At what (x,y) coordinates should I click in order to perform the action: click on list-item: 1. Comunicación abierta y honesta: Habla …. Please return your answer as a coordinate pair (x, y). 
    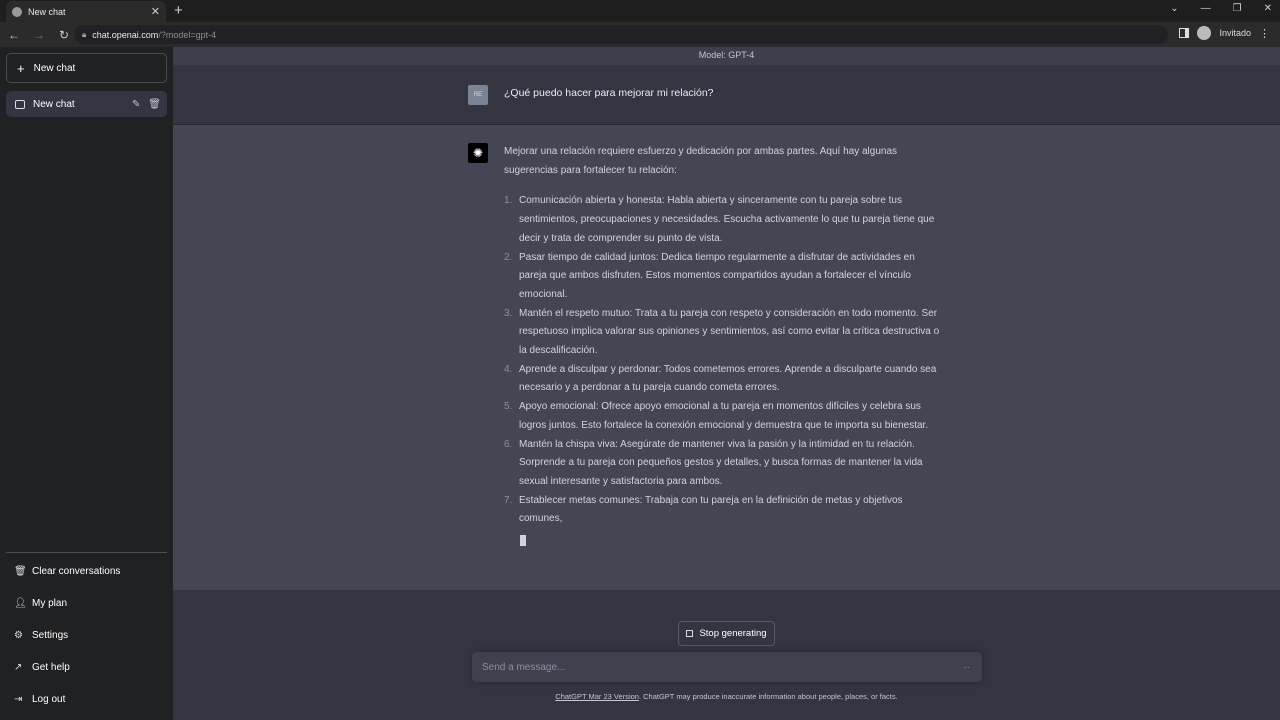
    Looking at the image, I should click on (719, 219).